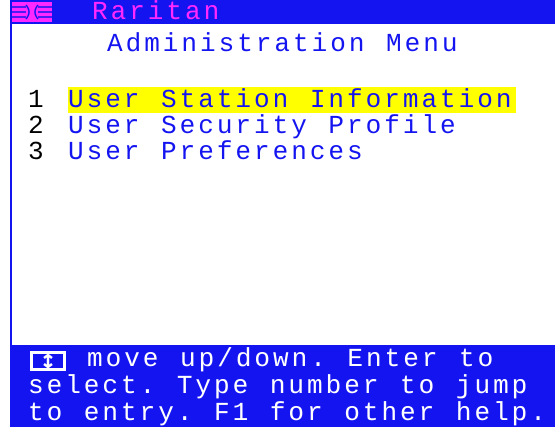  I want to click on menu-item: User Station Information, so click(292, 100).